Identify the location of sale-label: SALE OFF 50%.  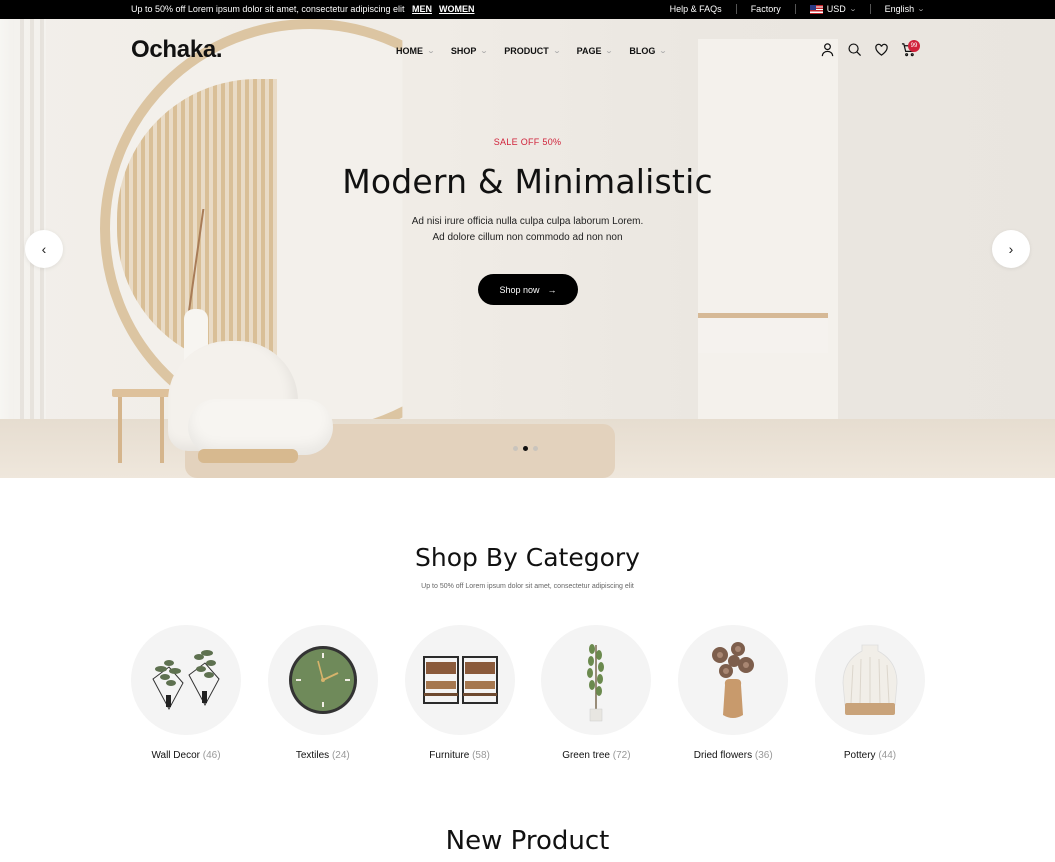
(527, 142).